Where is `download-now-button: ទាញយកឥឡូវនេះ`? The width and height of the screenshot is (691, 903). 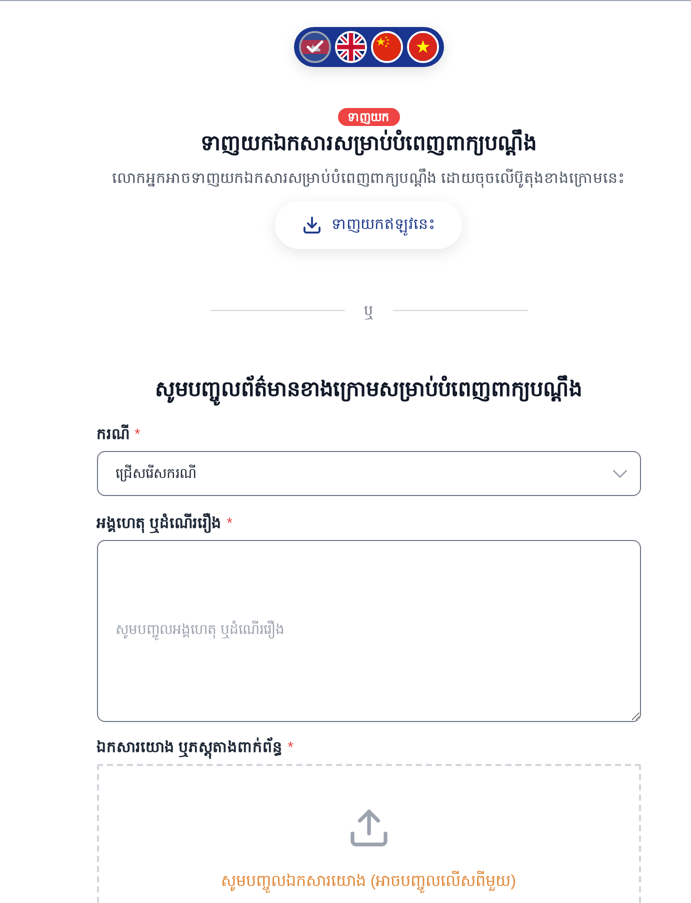
download-now-button: ទាញយកឥឡូវនេះ is located at coordinates (368, 225).